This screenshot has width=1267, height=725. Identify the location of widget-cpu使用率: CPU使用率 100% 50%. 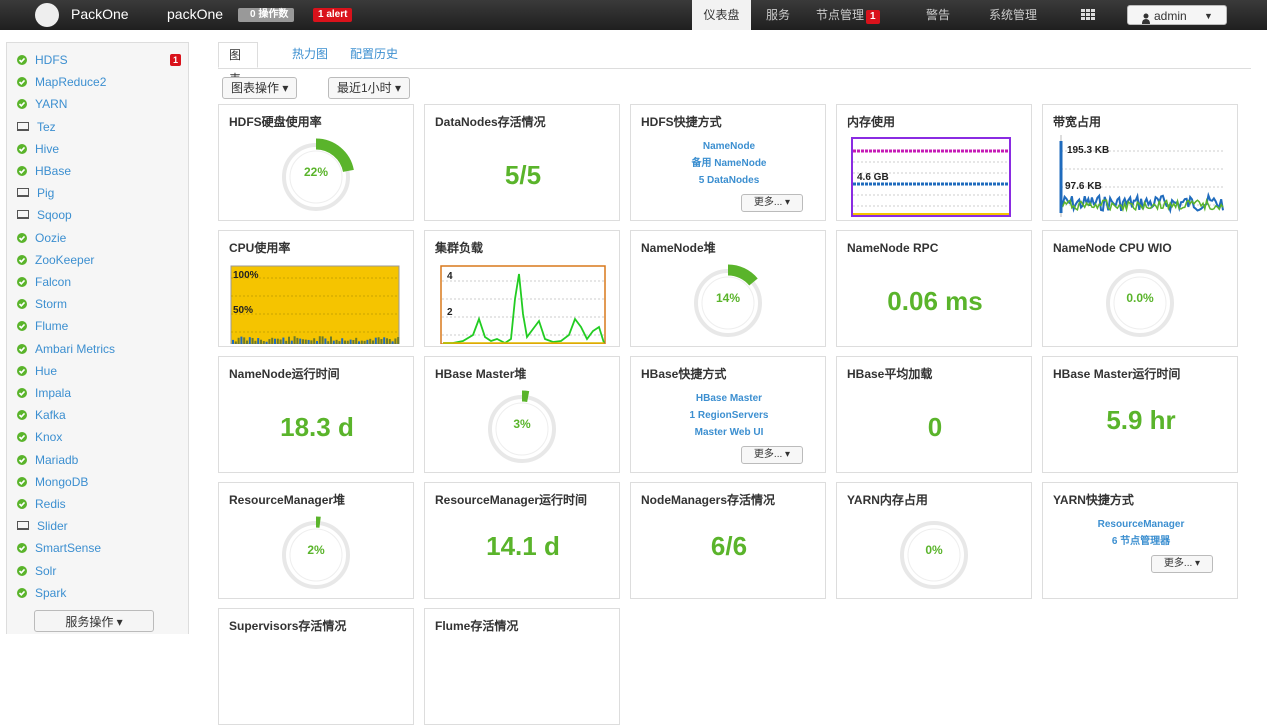
(316, 288).